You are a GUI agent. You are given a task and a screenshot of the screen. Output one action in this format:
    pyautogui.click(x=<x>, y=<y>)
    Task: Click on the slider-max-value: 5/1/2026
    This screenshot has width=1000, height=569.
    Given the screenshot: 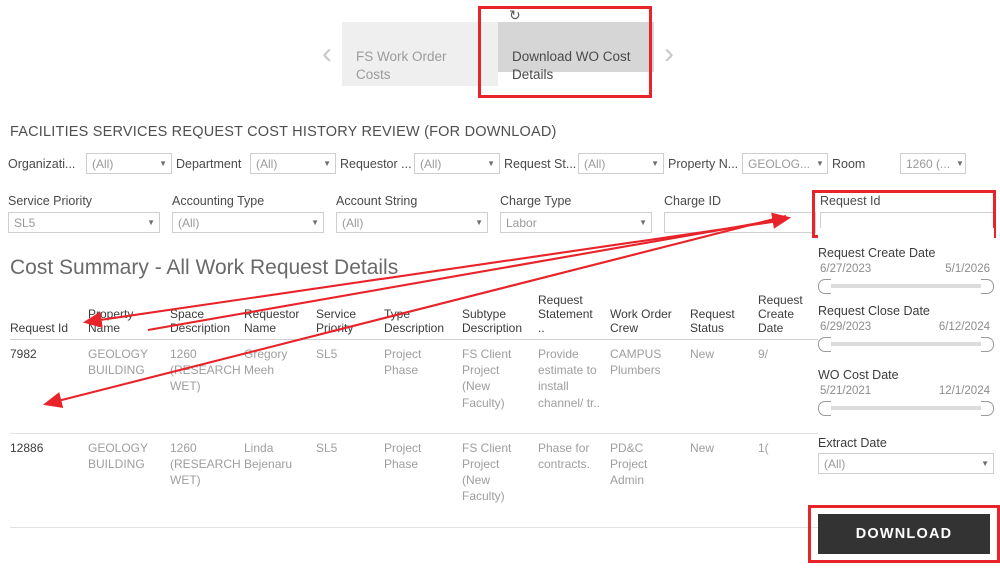 What is the action you would take?
    pyautogui.click(x=967, y=269)
    